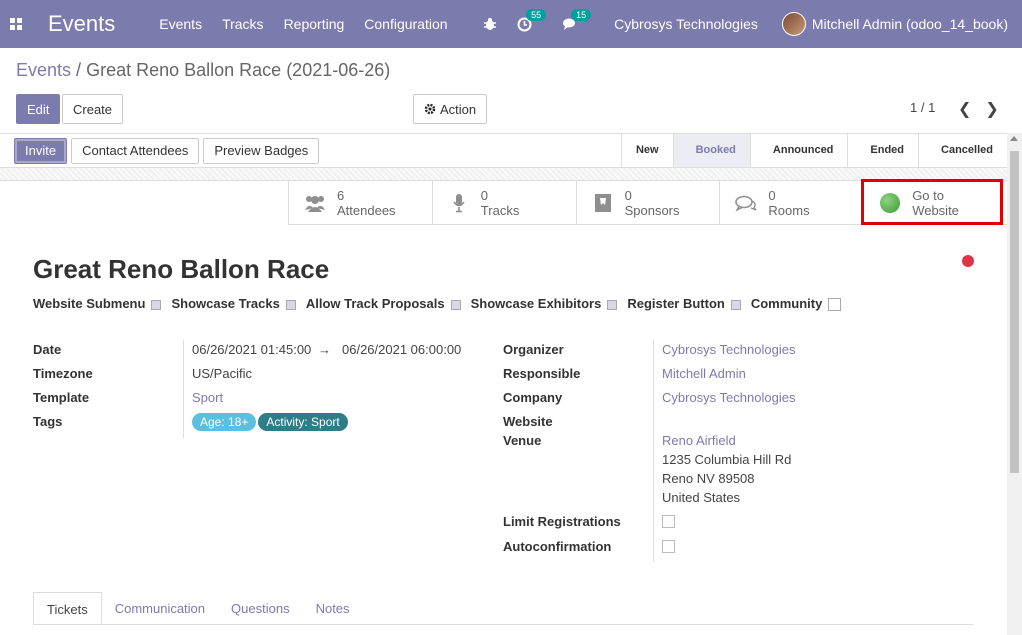 The width and height of the screenshot is (1022, 635). Describe the element at coordinates (528, 421) in the screenshot. I see `website-label: Website` at that location.